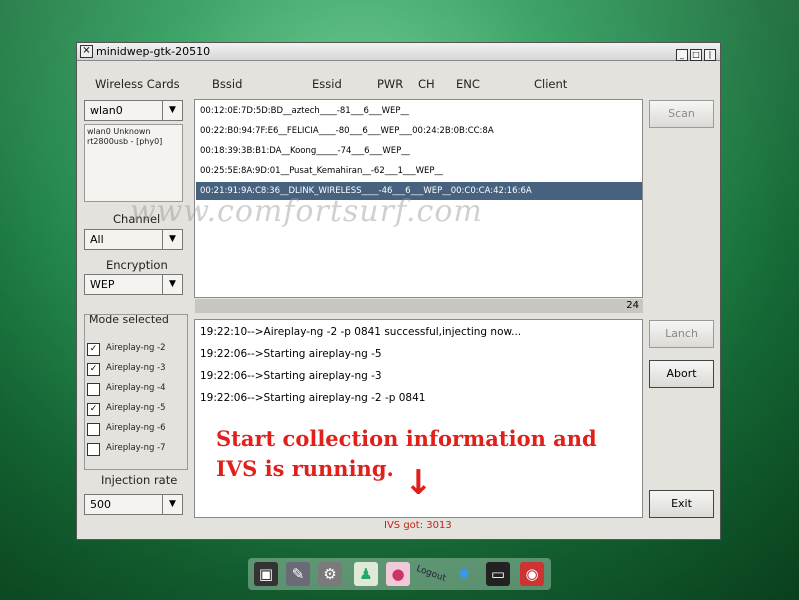  What do you see at coordinates (418, 525) in the screenshot?
I see `ivs-status: IVS got: 3013` at bounding box center [418, 525].